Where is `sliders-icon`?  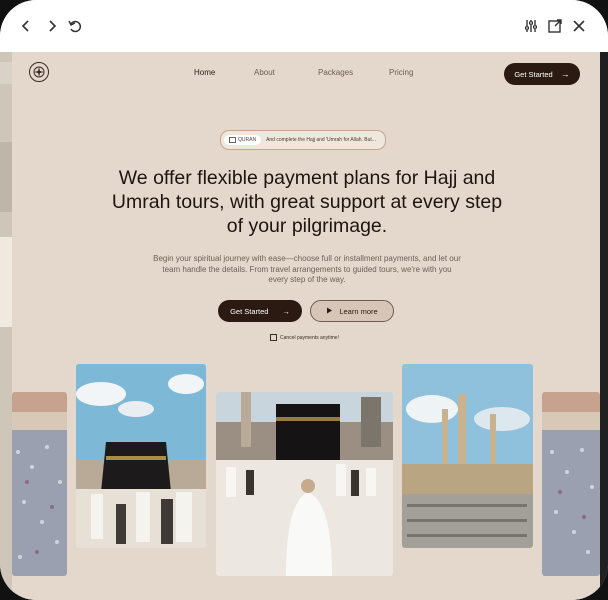 sliders-icon is located at coordinates (531, 26).